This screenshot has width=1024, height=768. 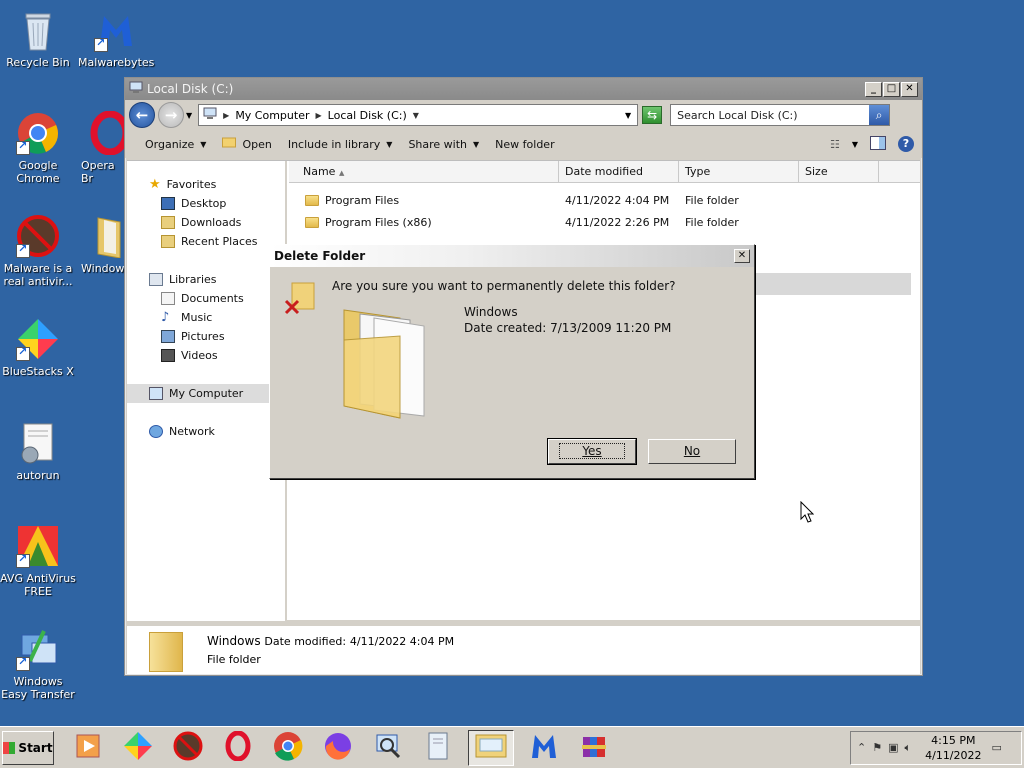 I want to click on minimize-button: _, so click(x=873, y=89).